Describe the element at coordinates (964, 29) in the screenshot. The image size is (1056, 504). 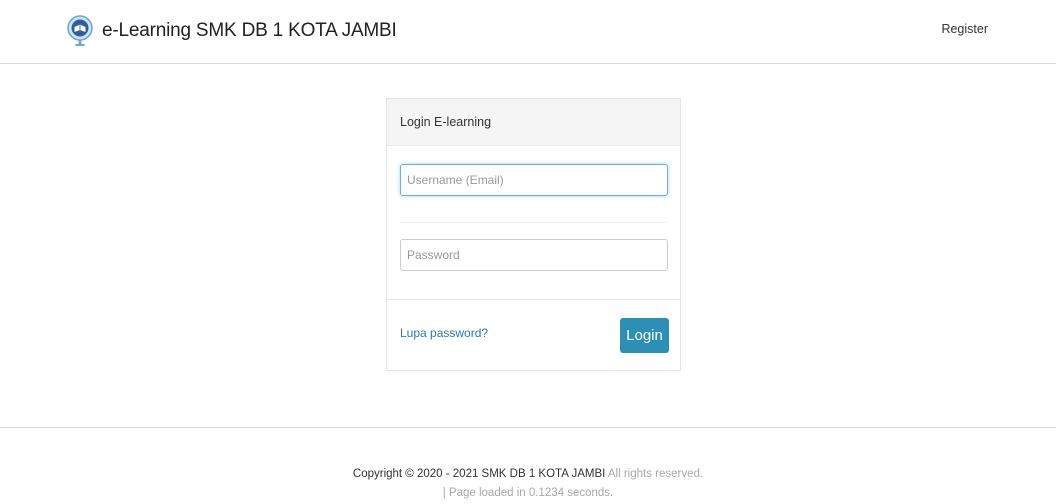
I see `register-link: Register` at that location.